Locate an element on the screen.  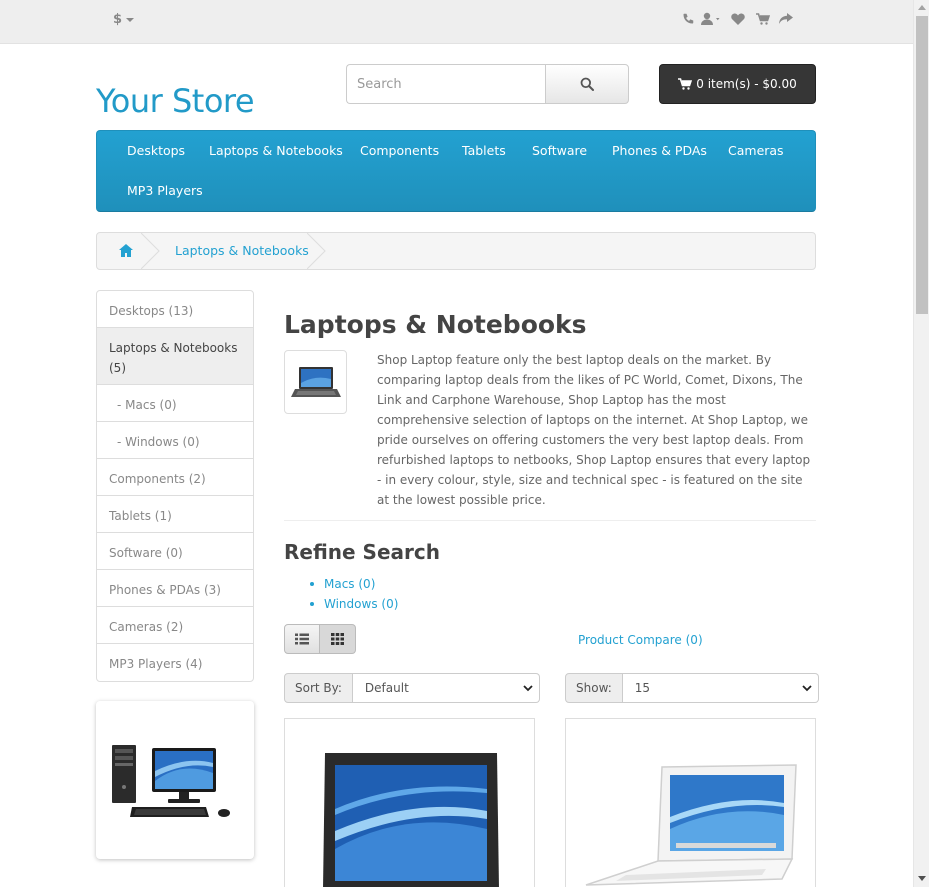
heart-icon is located at coordinates (738, 19).